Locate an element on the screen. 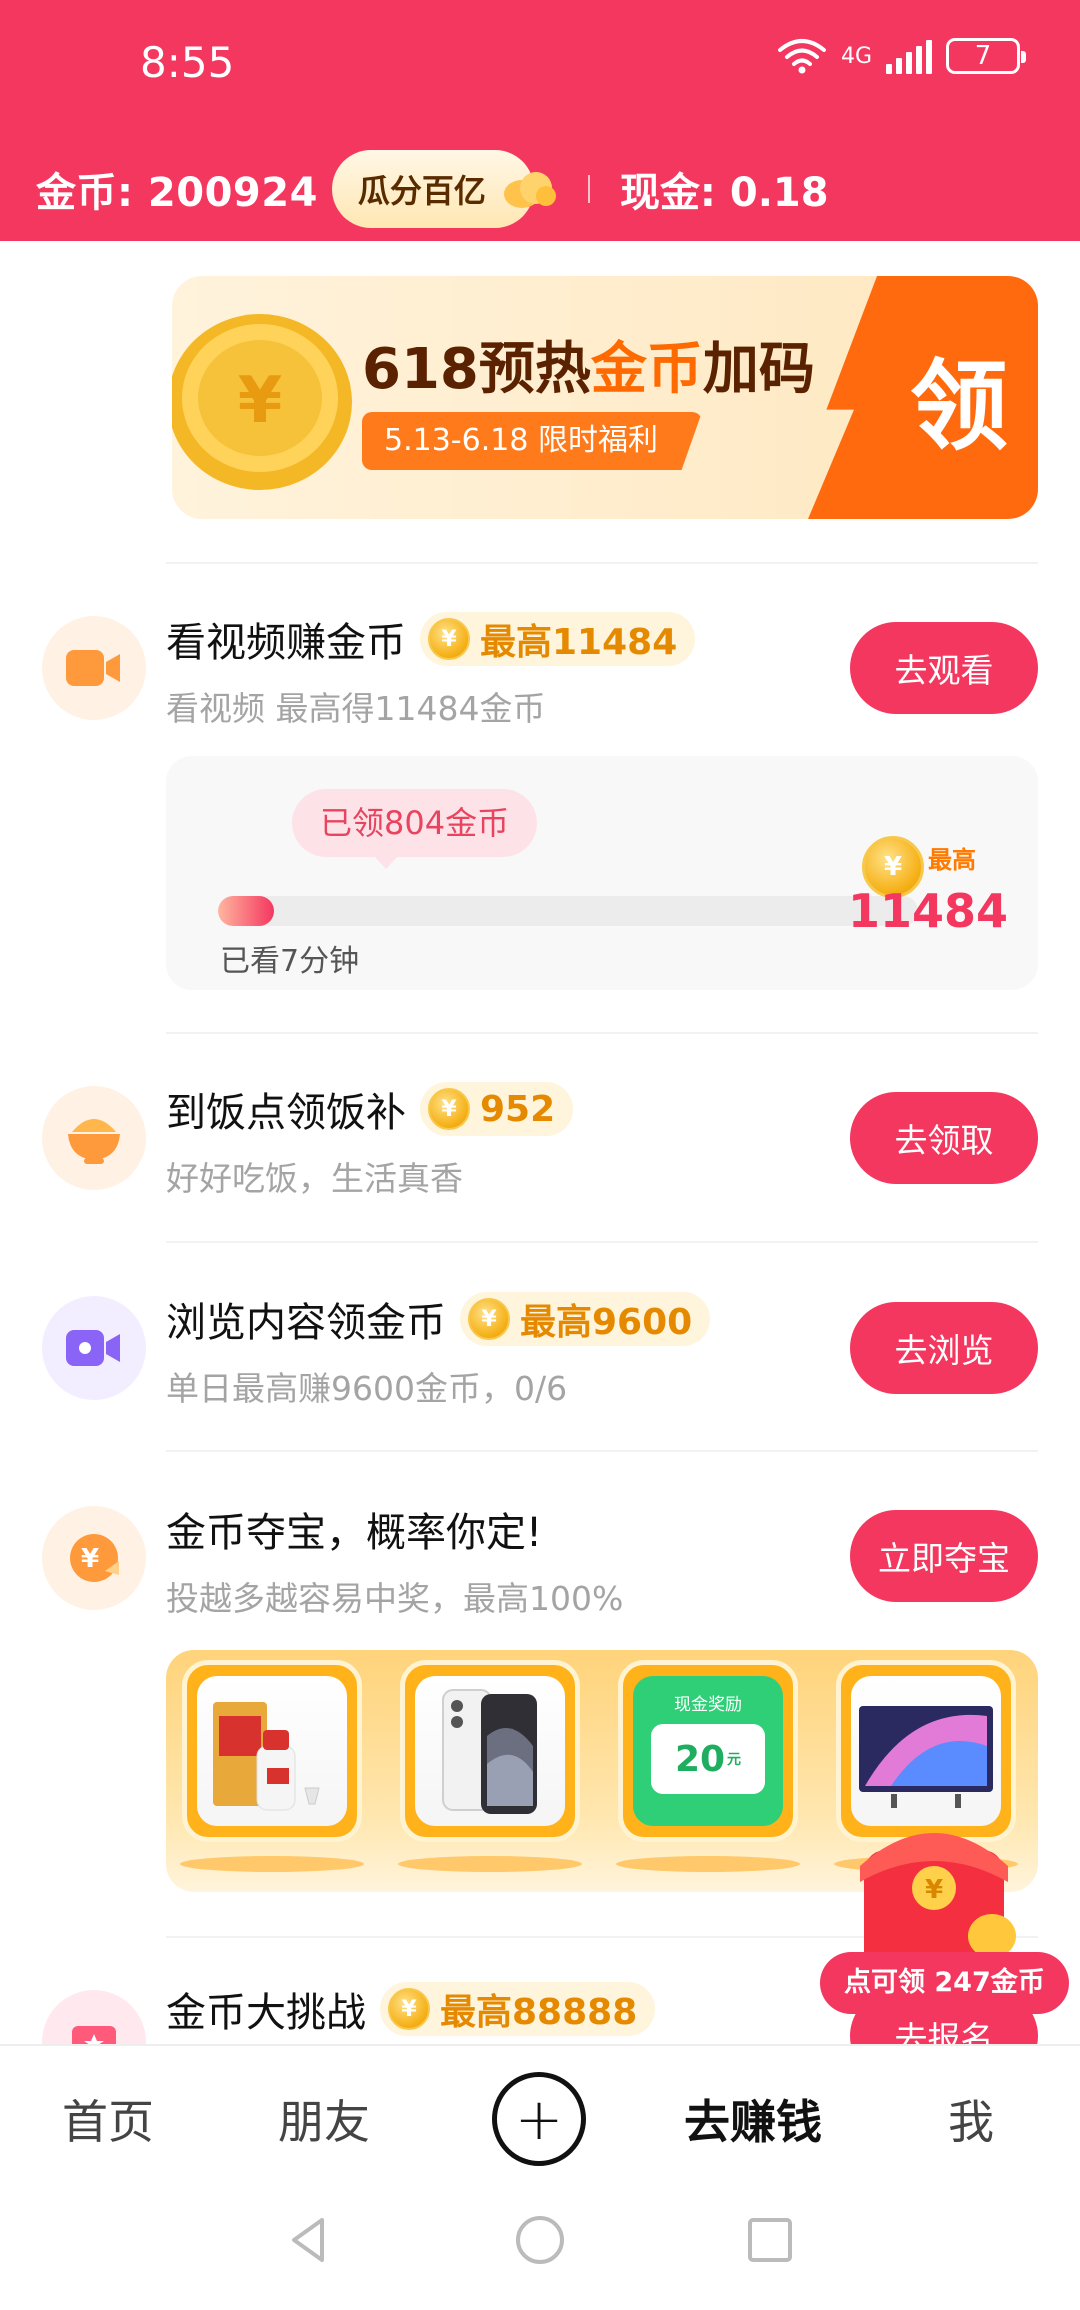  bottom-nav: 首页 朋友 + 去赚钱 我 is located at coordinates (540, 2117).